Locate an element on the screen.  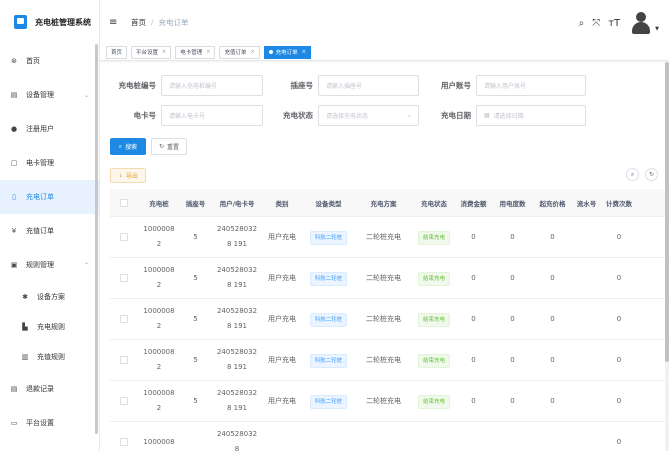
font-size-icon: тT is located at coordinates (614, 23).